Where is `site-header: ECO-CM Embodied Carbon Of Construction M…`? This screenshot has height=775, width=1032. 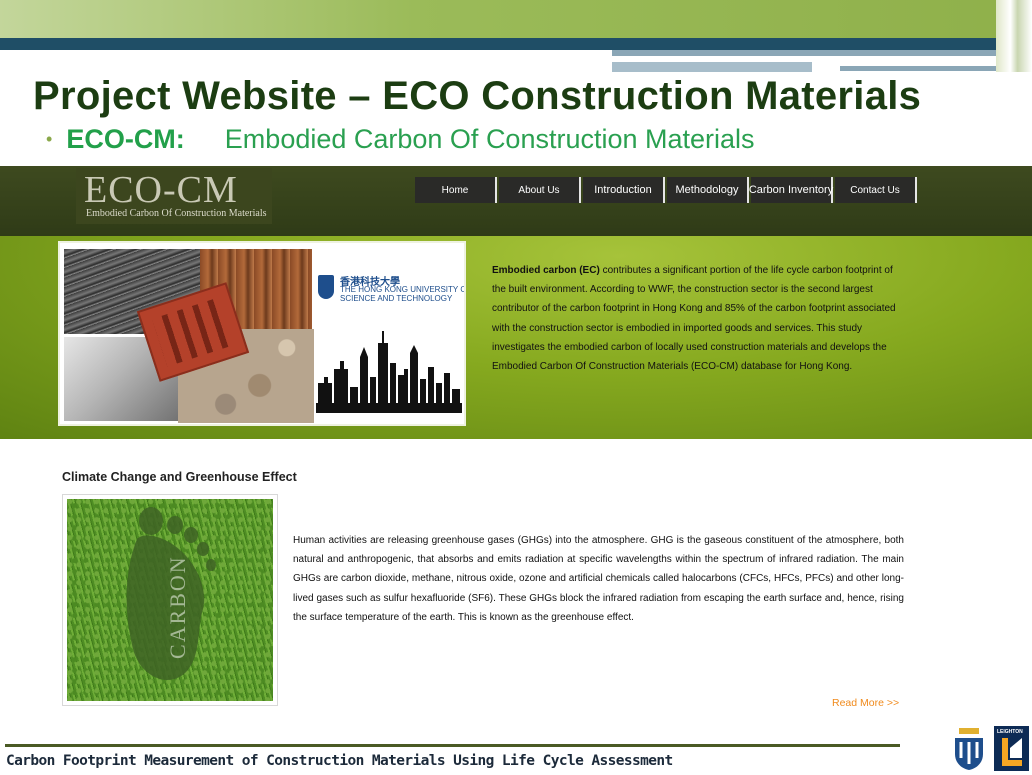 site-header: ECO-CM Embodied Carbon Of Construction M… is located at coordinates (516, 201).